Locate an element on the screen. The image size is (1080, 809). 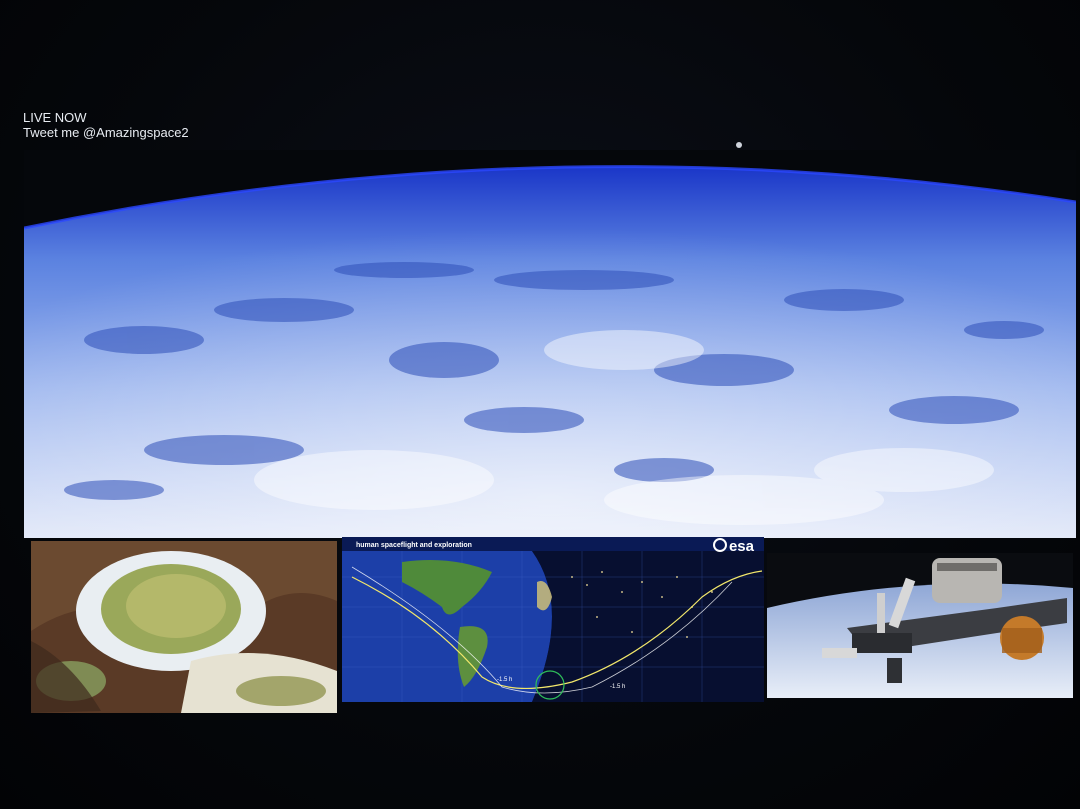
terrain-feed-thumbnail is located at coordinates (184, 627).